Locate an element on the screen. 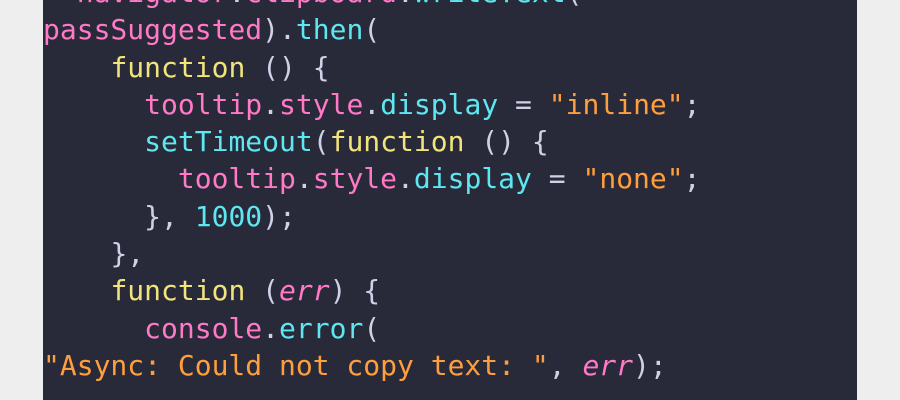  code-line: tooltip.style.display = "none"; is located at coordinates (372, 178).